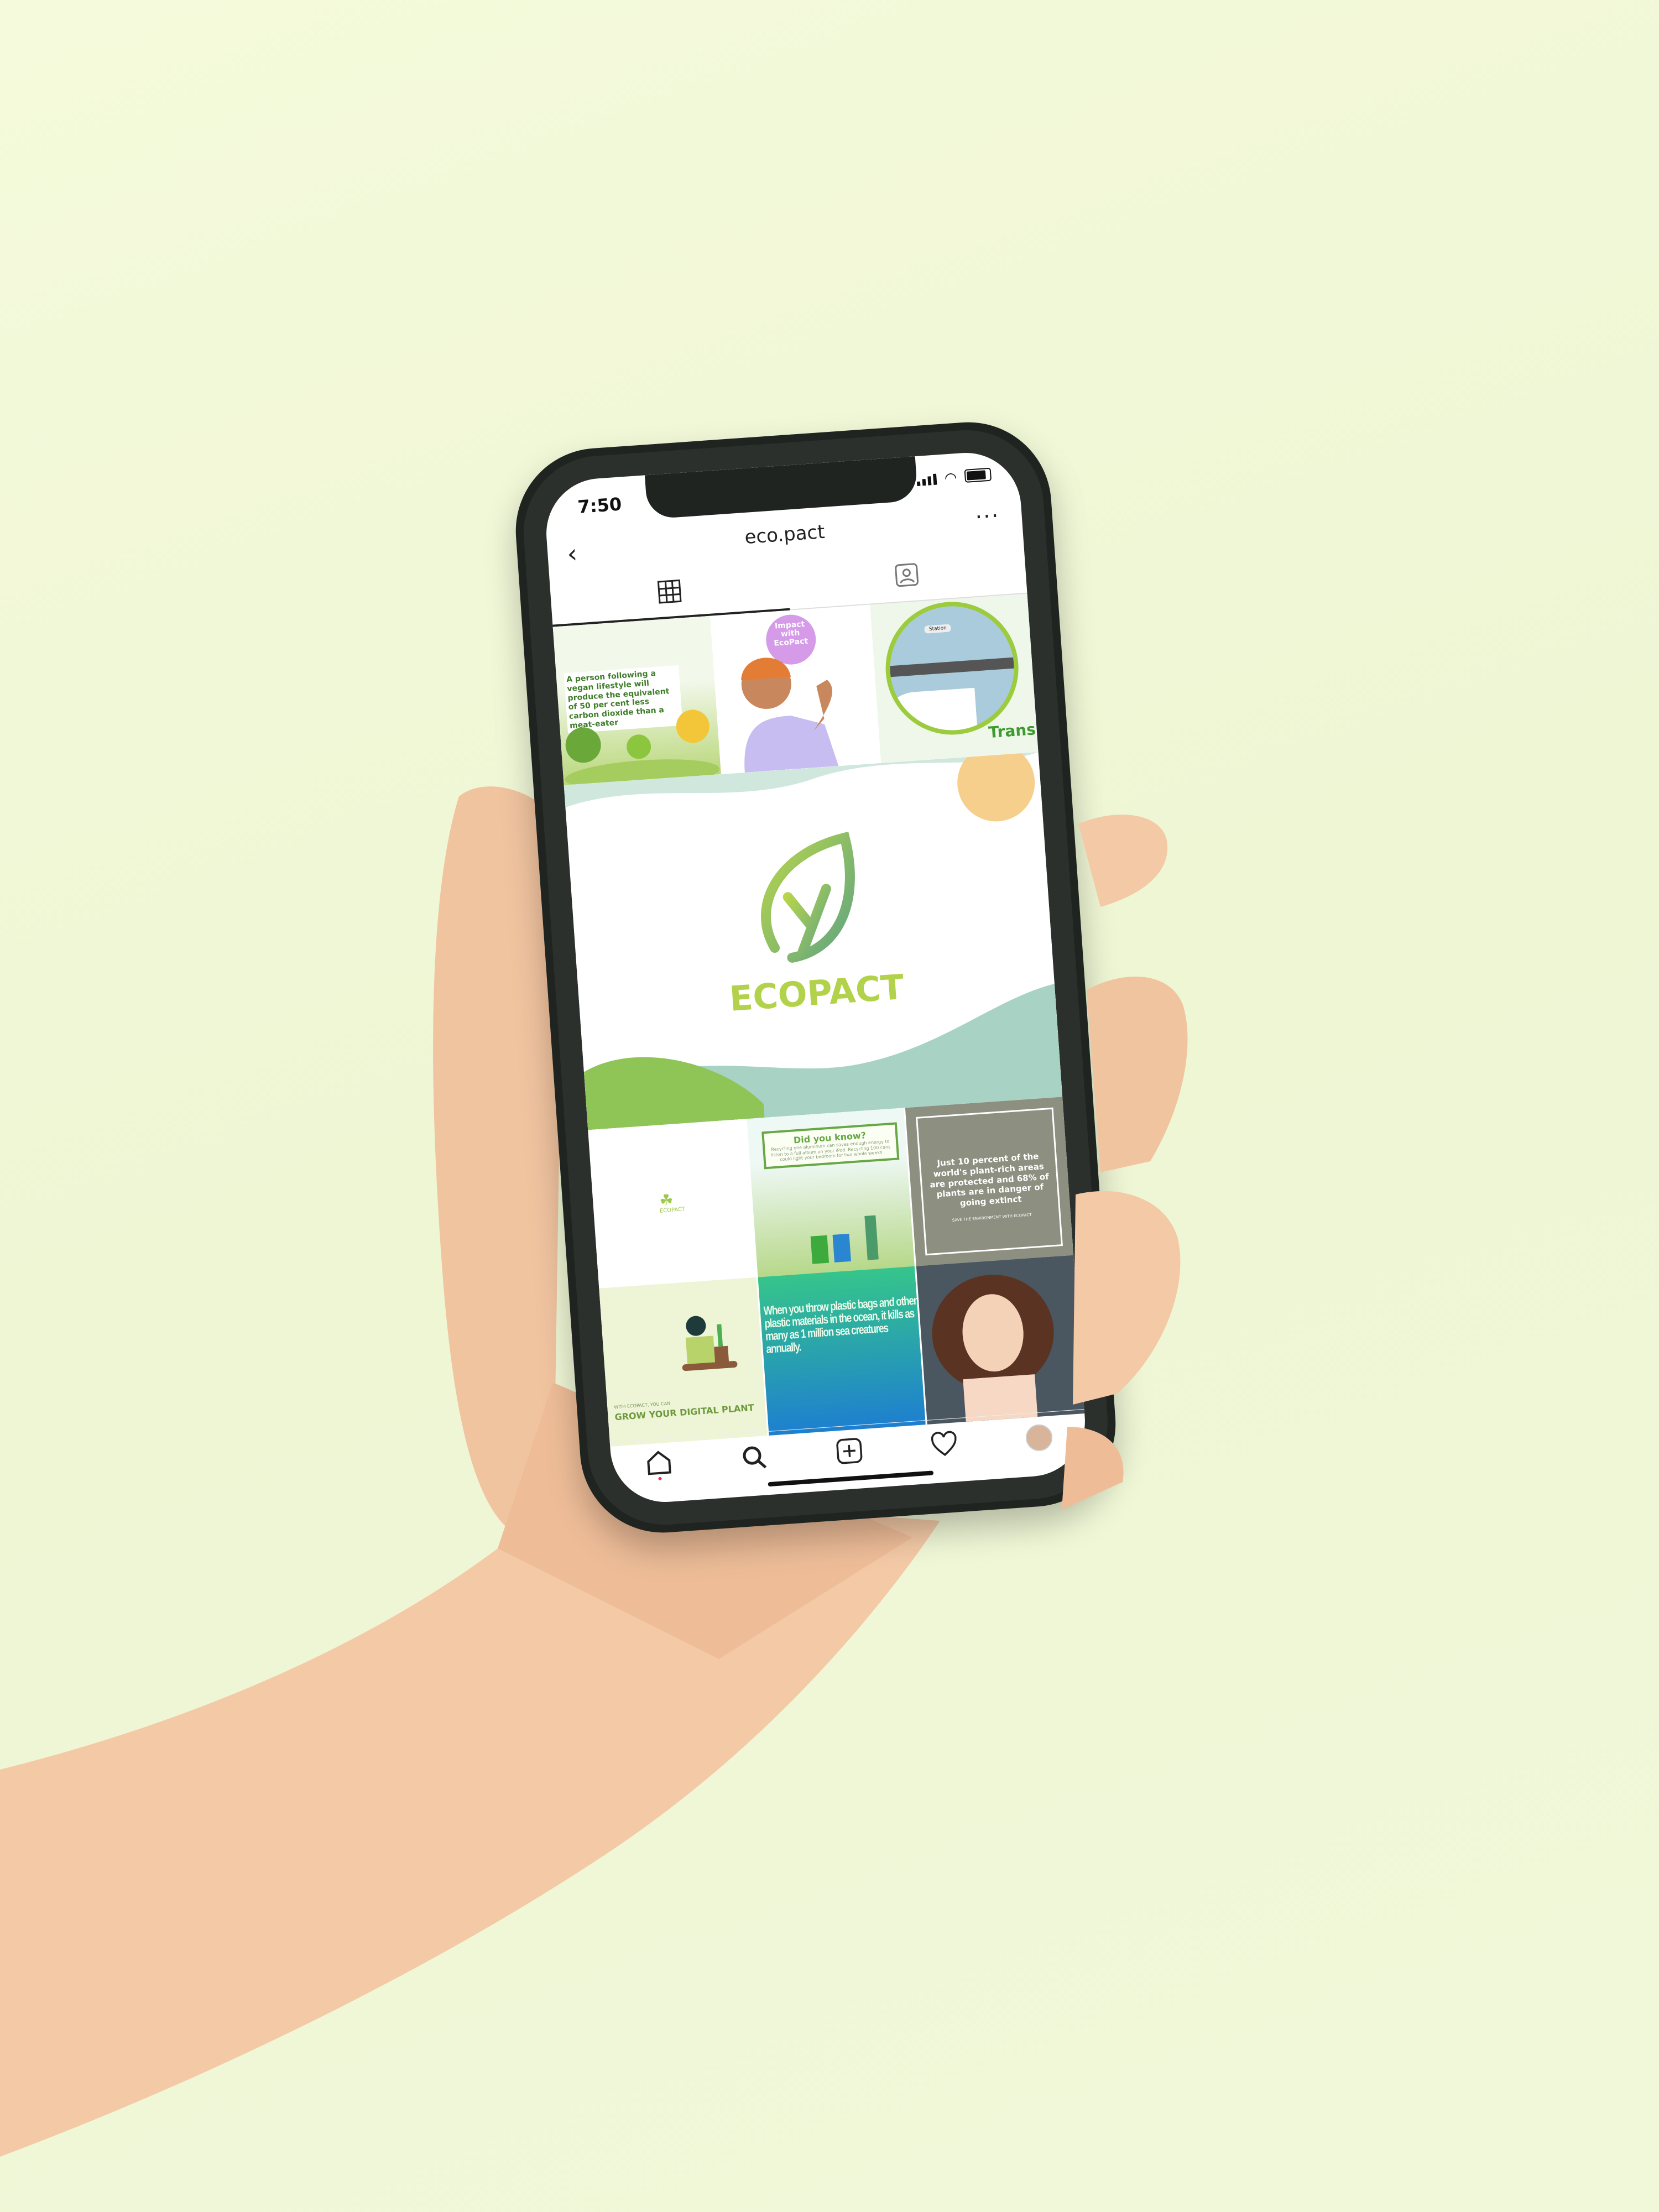 This screenshot has width=1659, height=2212. Describe the element at coordinates (600, 506) in the screenshot. I see `status-time: 7:50` at that location.